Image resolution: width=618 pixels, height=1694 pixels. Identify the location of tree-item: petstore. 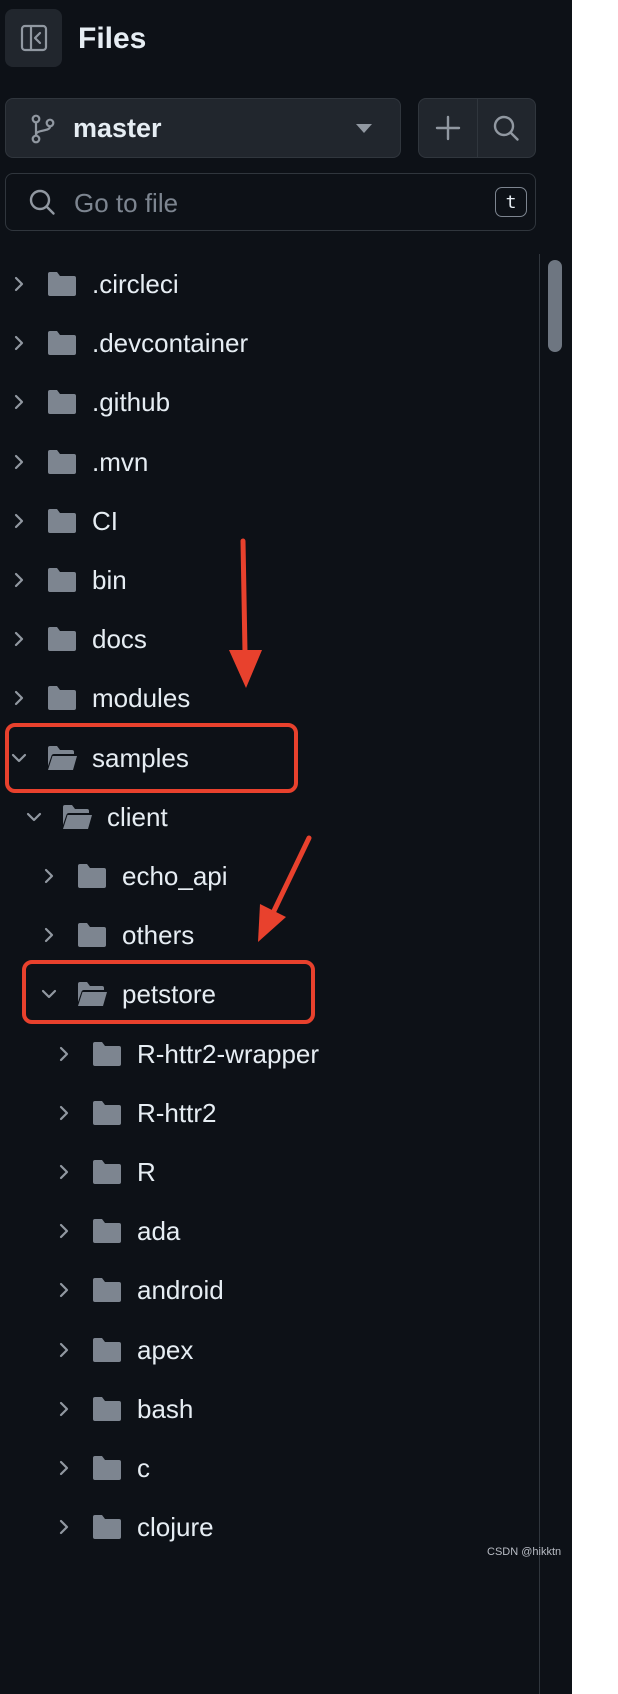
(269, 993).